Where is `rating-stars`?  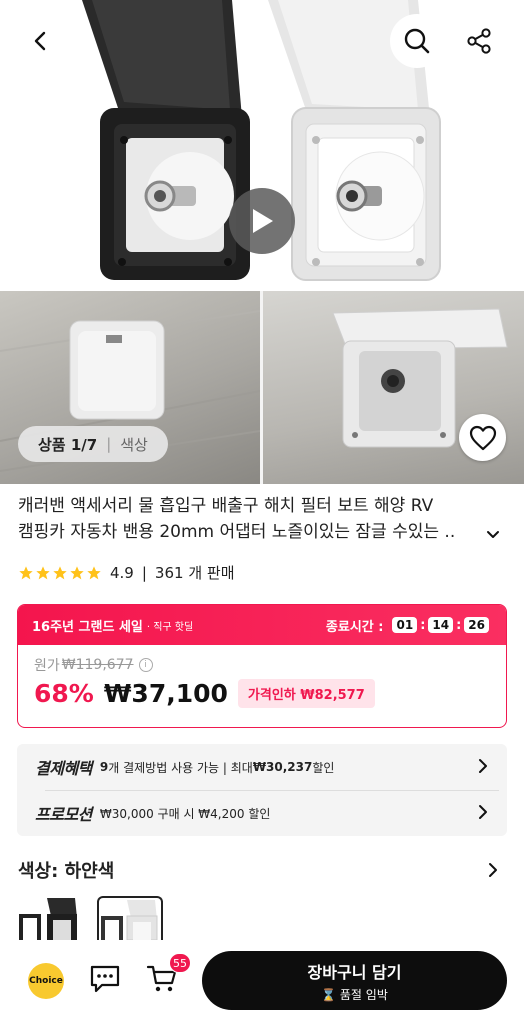 rating-stars is located at coordinates (60, 573).